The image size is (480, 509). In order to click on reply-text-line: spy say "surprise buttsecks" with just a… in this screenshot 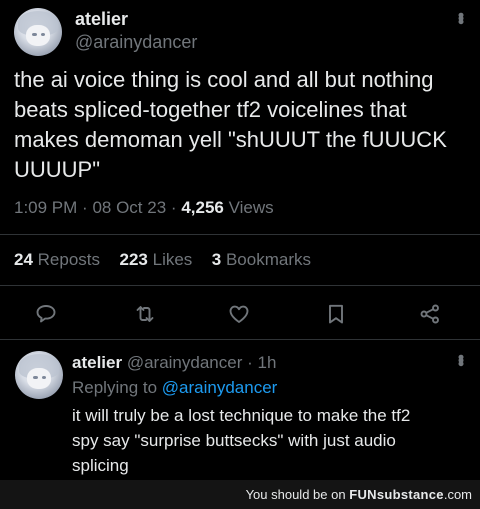, I will do `click(234, 440)`.